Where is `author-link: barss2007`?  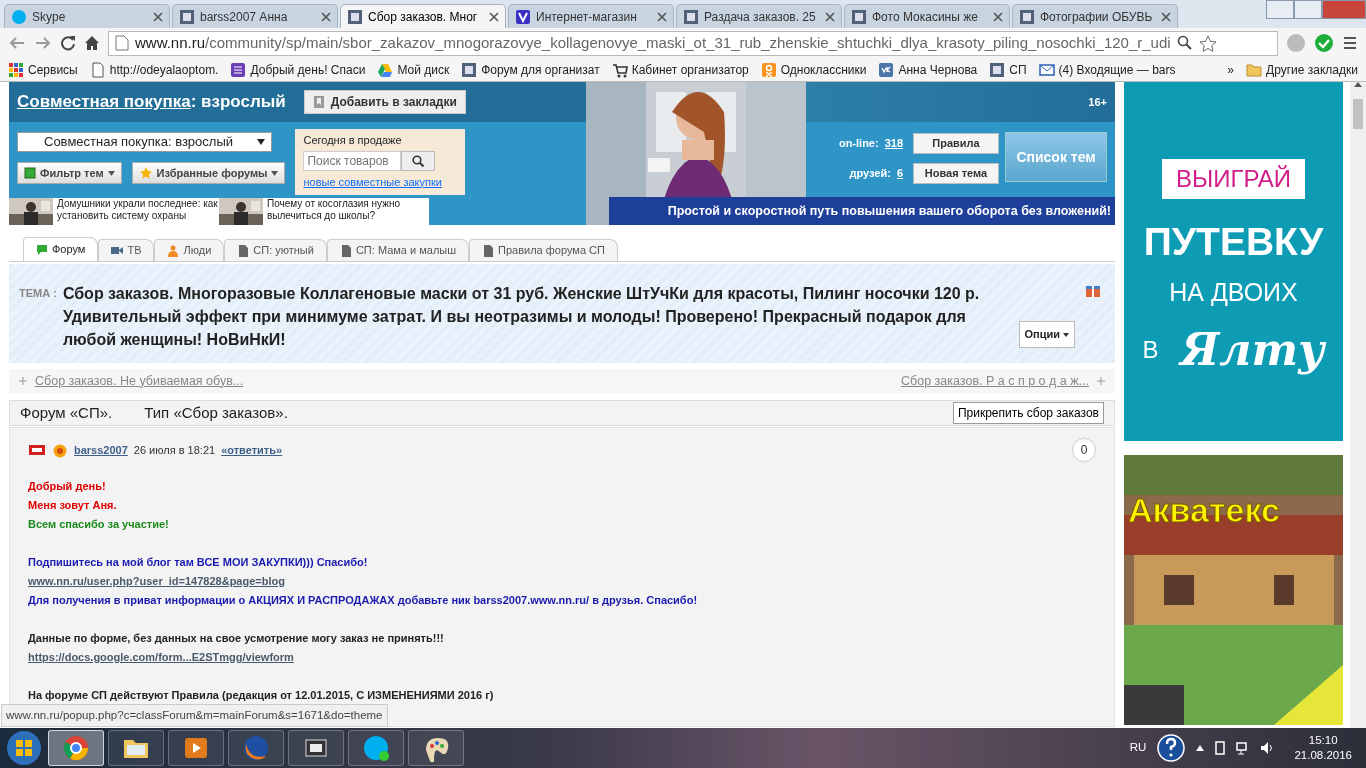
author-link: barss2007 is located at coordinates (101, 450).